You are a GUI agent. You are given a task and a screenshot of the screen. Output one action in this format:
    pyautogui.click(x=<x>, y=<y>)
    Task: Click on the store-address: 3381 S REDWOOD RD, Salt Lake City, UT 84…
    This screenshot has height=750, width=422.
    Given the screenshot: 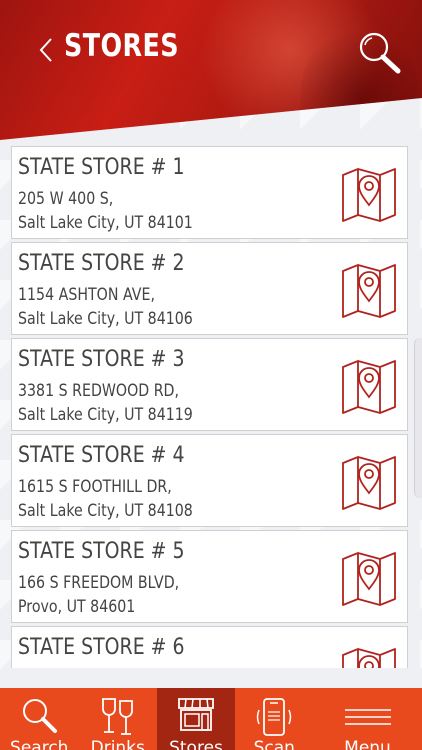 What is the action you would take?
    pyautogui.click(x=105, y=403)
    